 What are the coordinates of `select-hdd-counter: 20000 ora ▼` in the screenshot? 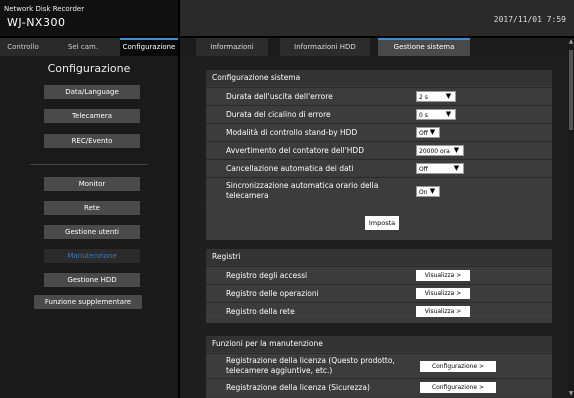 It's located at (440, 150).